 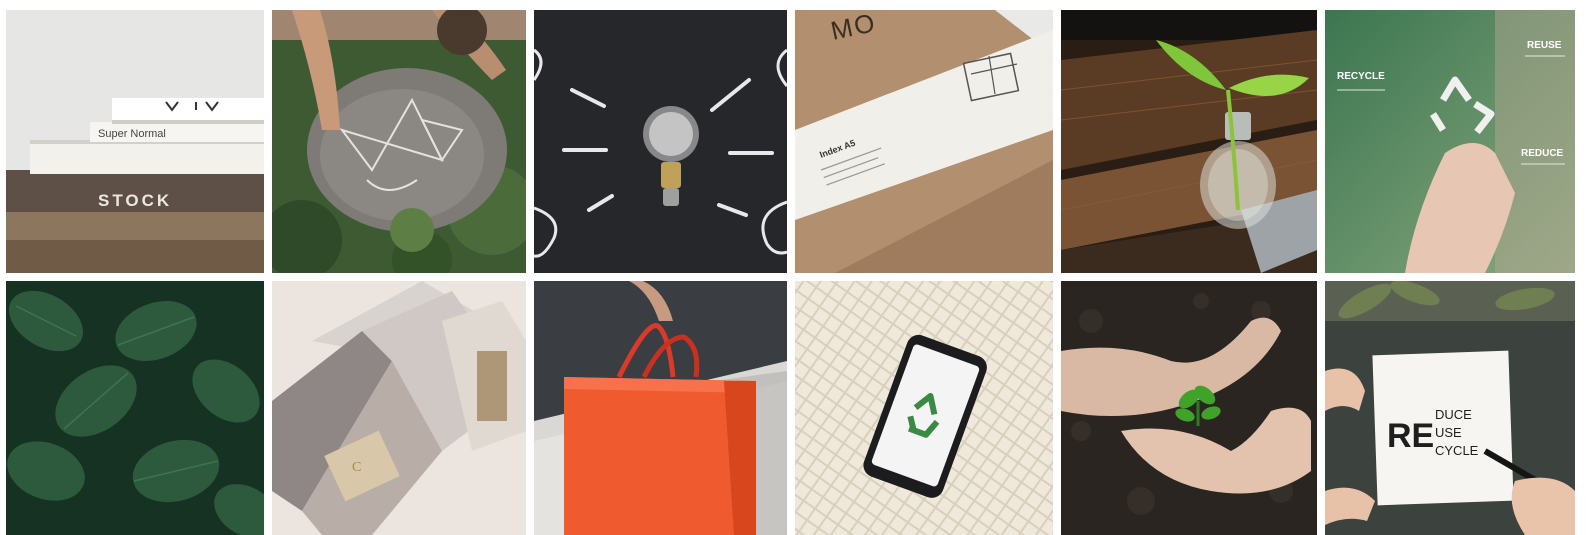 I want to click on handwritten-note-image: RE DUCE USE CYCLE, so click(x=1450, y=408).